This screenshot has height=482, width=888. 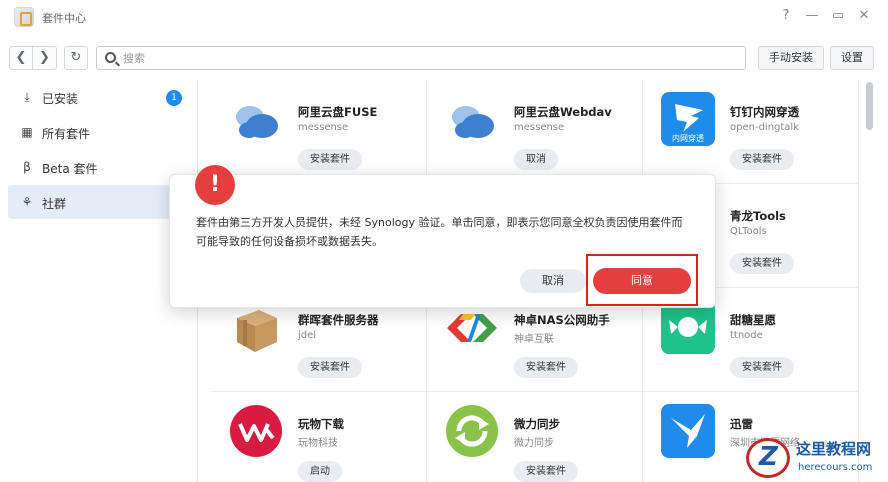 What do you see at coordinates (688, 138) in the screenshot?
I see `svg-text: 内网穿透` at bounding box center [688, 138].